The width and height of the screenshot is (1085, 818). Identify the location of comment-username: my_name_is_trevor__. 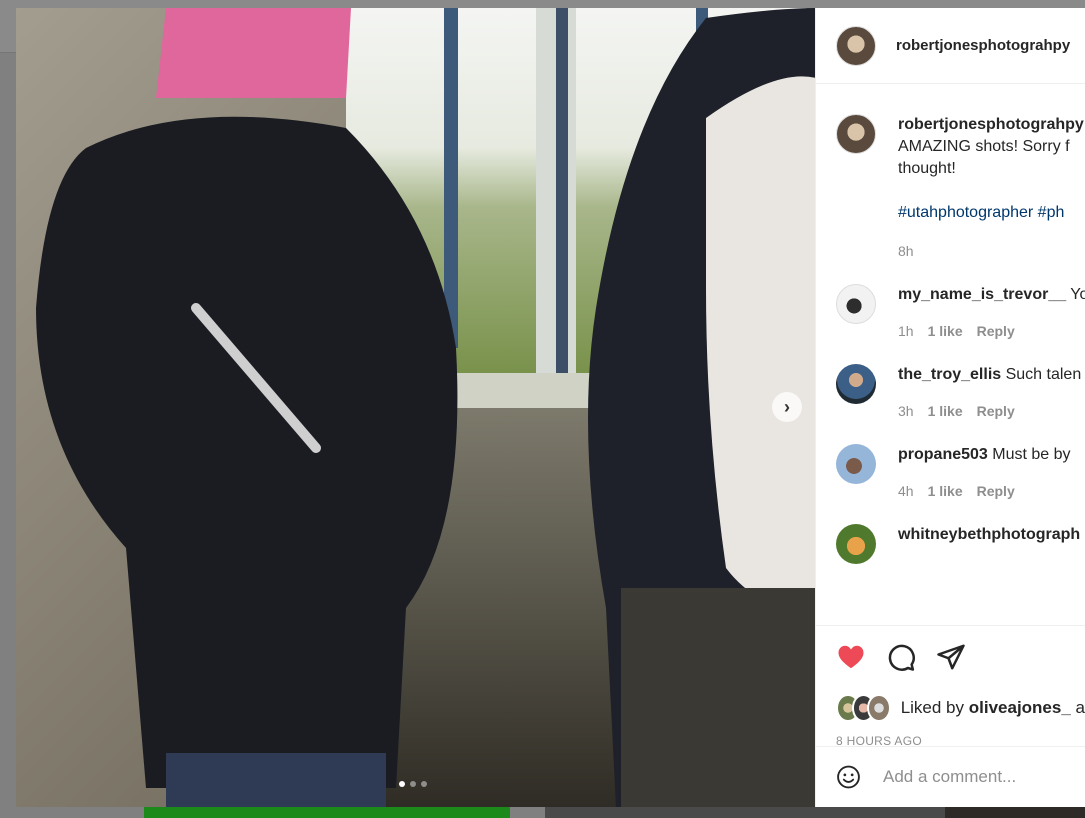
(982, 294).